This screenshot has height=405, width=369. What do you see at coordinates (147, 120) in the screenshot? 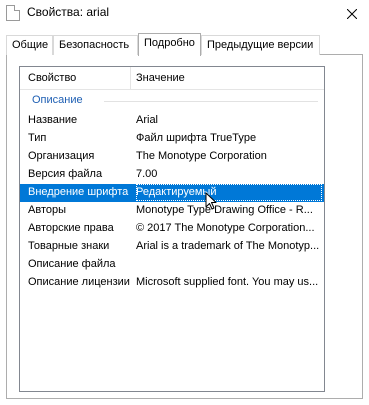
I see `property-value: Arial` at bounding box center [147, 120].